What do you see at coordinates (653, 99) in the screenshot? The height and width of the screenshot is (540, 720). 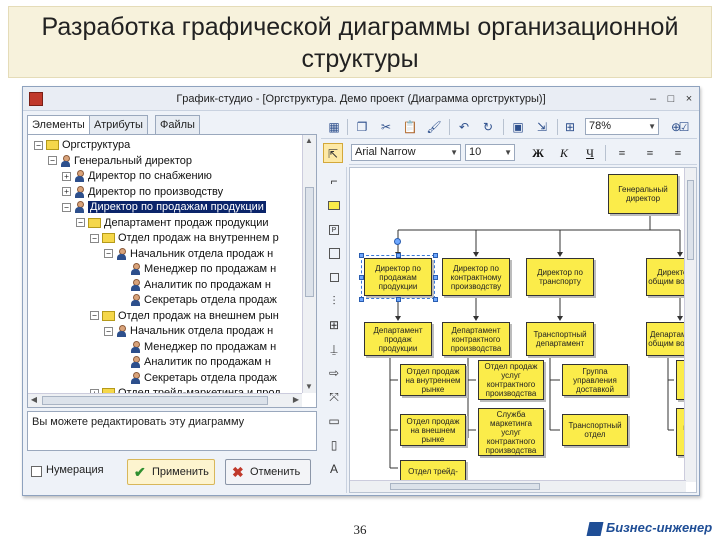 I see `minimize-button: –` at bounding box center [653, 99].